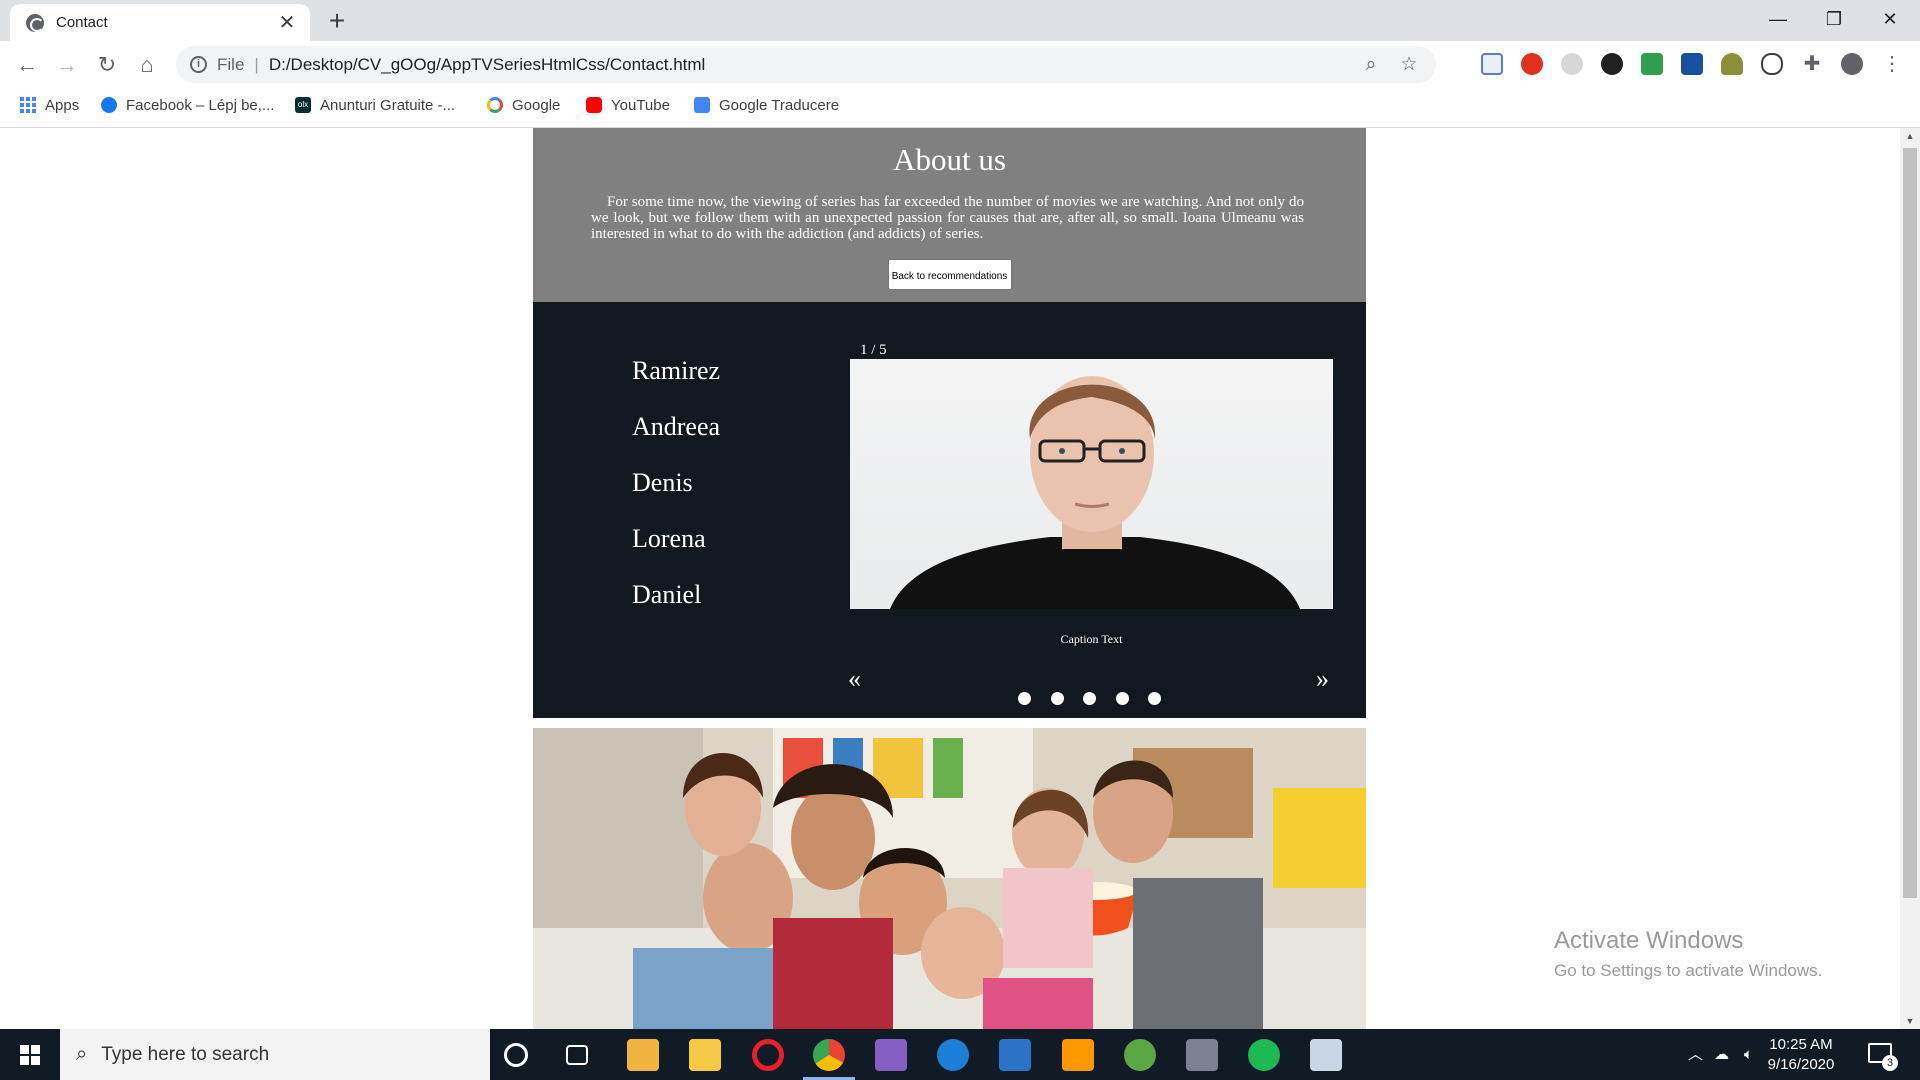 The height and width of the screenshot is (1080, 1920). What do you see at coordinates (1202, 1055) in the screenshot?
I see `app-icon` at bounding box center [1202, 1055].